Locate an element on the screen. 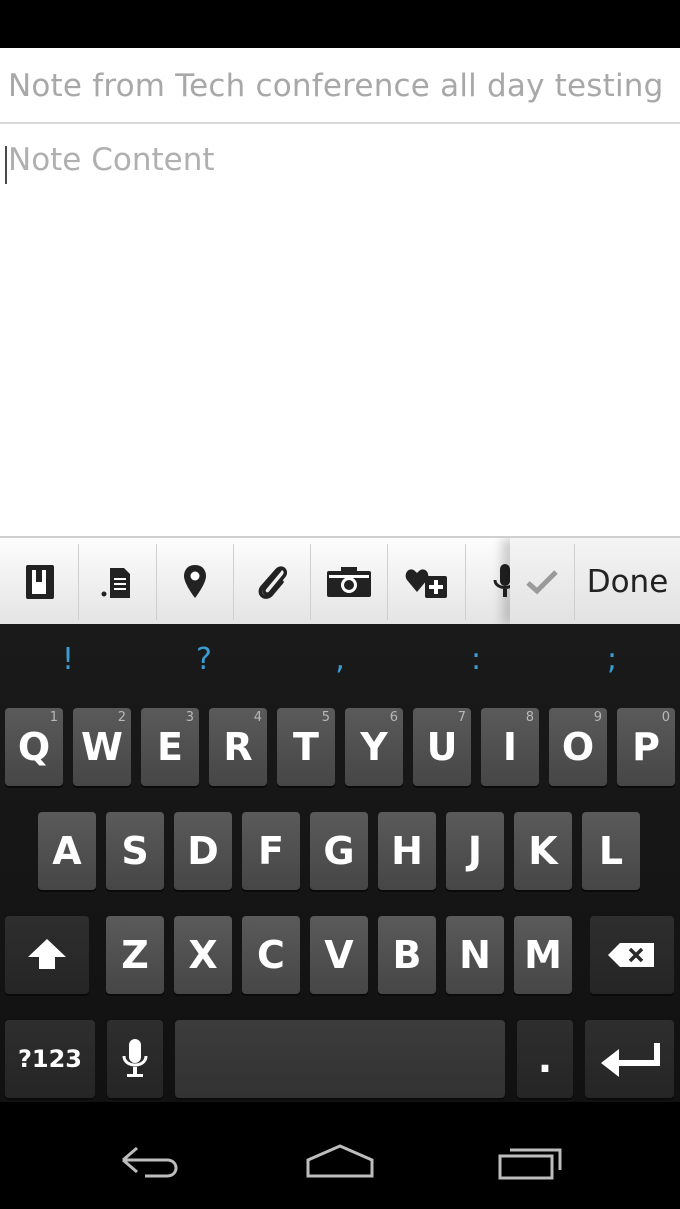  key-hint: 0 is located at coordinates (665, 717).